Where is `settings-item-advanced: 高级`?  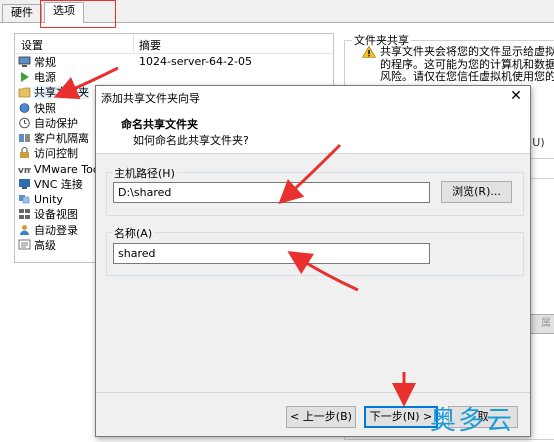
settings-item-advanced: 高级 is located at coordinates (37, 245).